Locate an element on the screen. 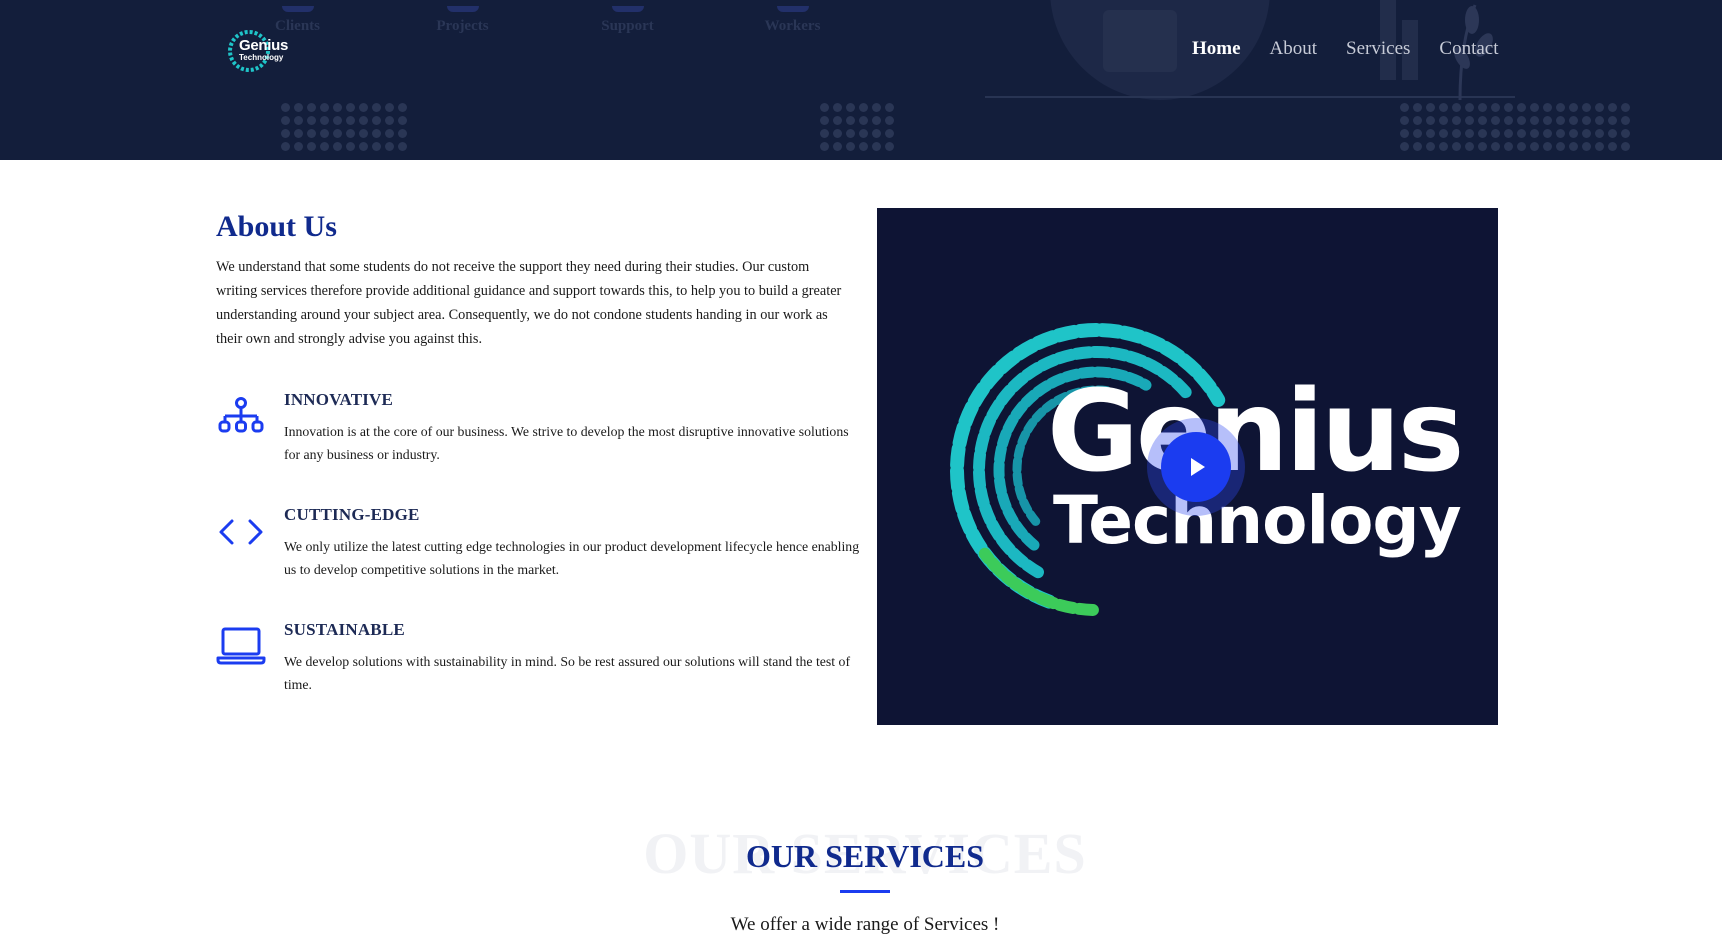  ghost-stat-workers: Workers is located at coordinates (792, 20).